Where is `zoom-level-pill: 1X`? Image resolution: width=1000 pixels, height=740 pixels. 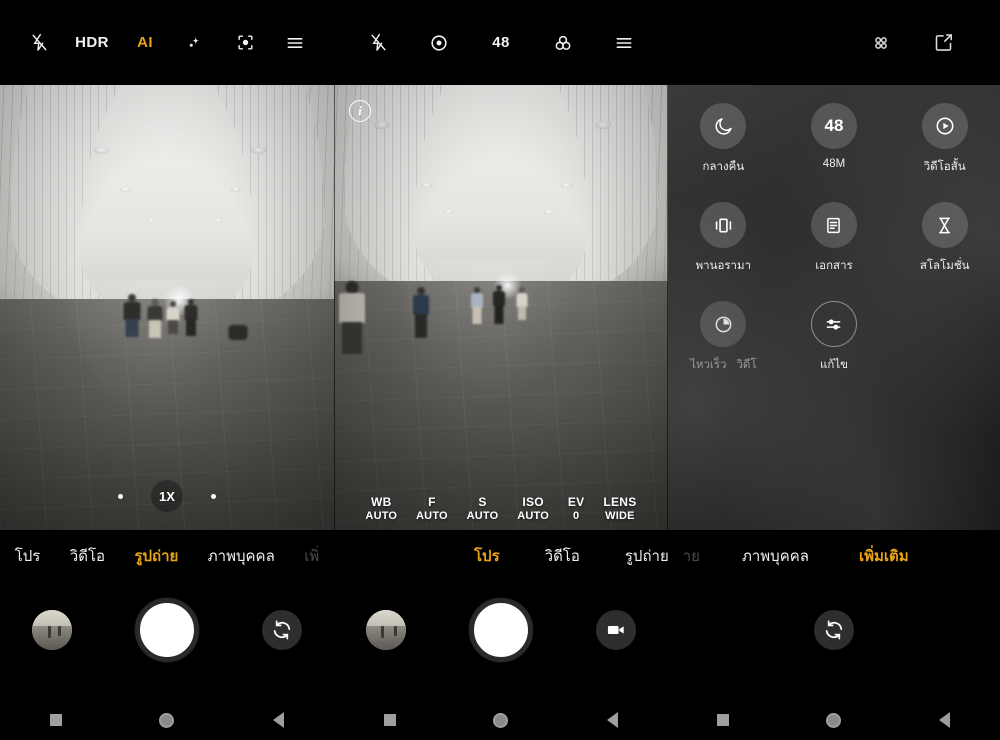 zoom-level-pill: 1X is located at coordinates (167, 496).